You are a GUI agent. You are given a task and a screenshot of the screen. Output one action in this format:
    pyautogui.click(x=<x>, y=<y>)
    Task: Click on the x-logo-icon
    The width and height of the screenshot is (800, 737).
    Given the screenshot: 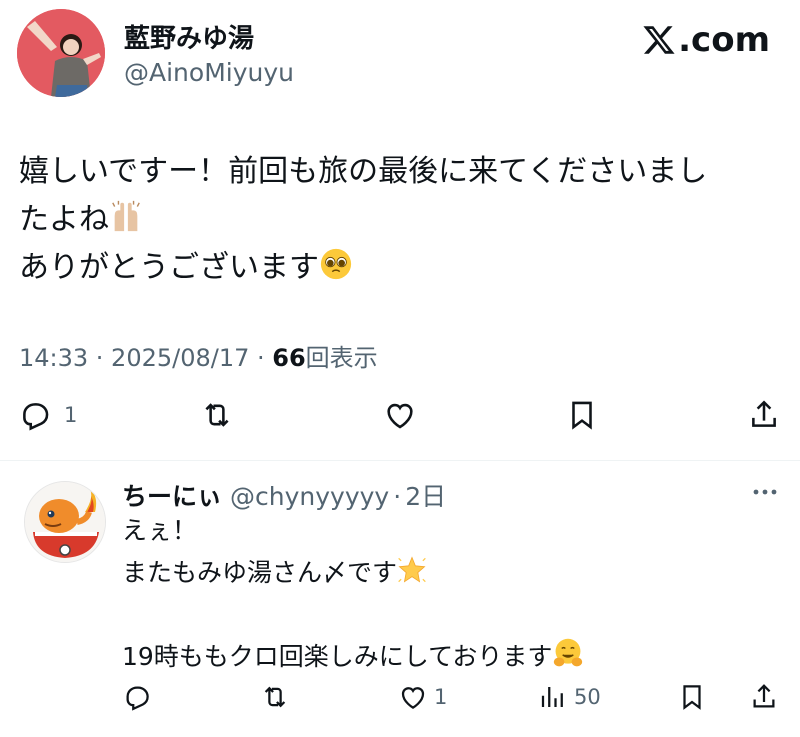 What is the action you would take?
    pyautogui.click(x=659, y=40)
    